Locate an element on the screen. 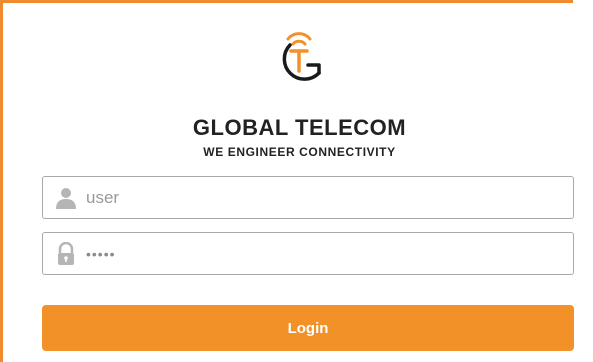 The width and height of the screenshot is (593, 362). username-field is located at coordinates (308, 197).